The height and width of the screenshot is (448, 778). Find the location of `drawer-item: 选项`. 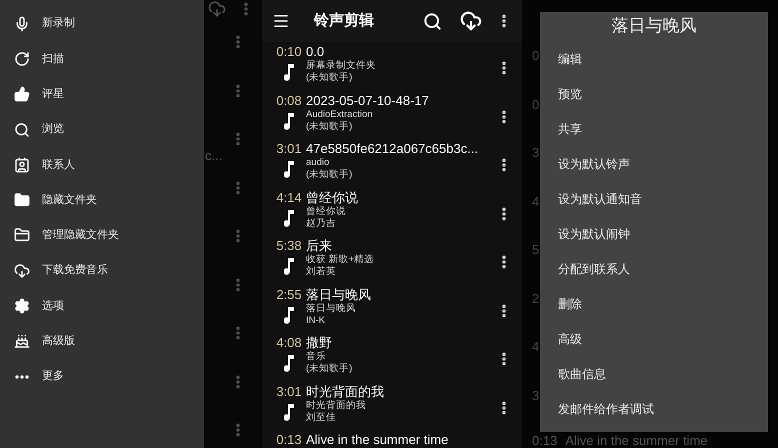

drawer-item: 选项 is located at coordinates (102, 306).